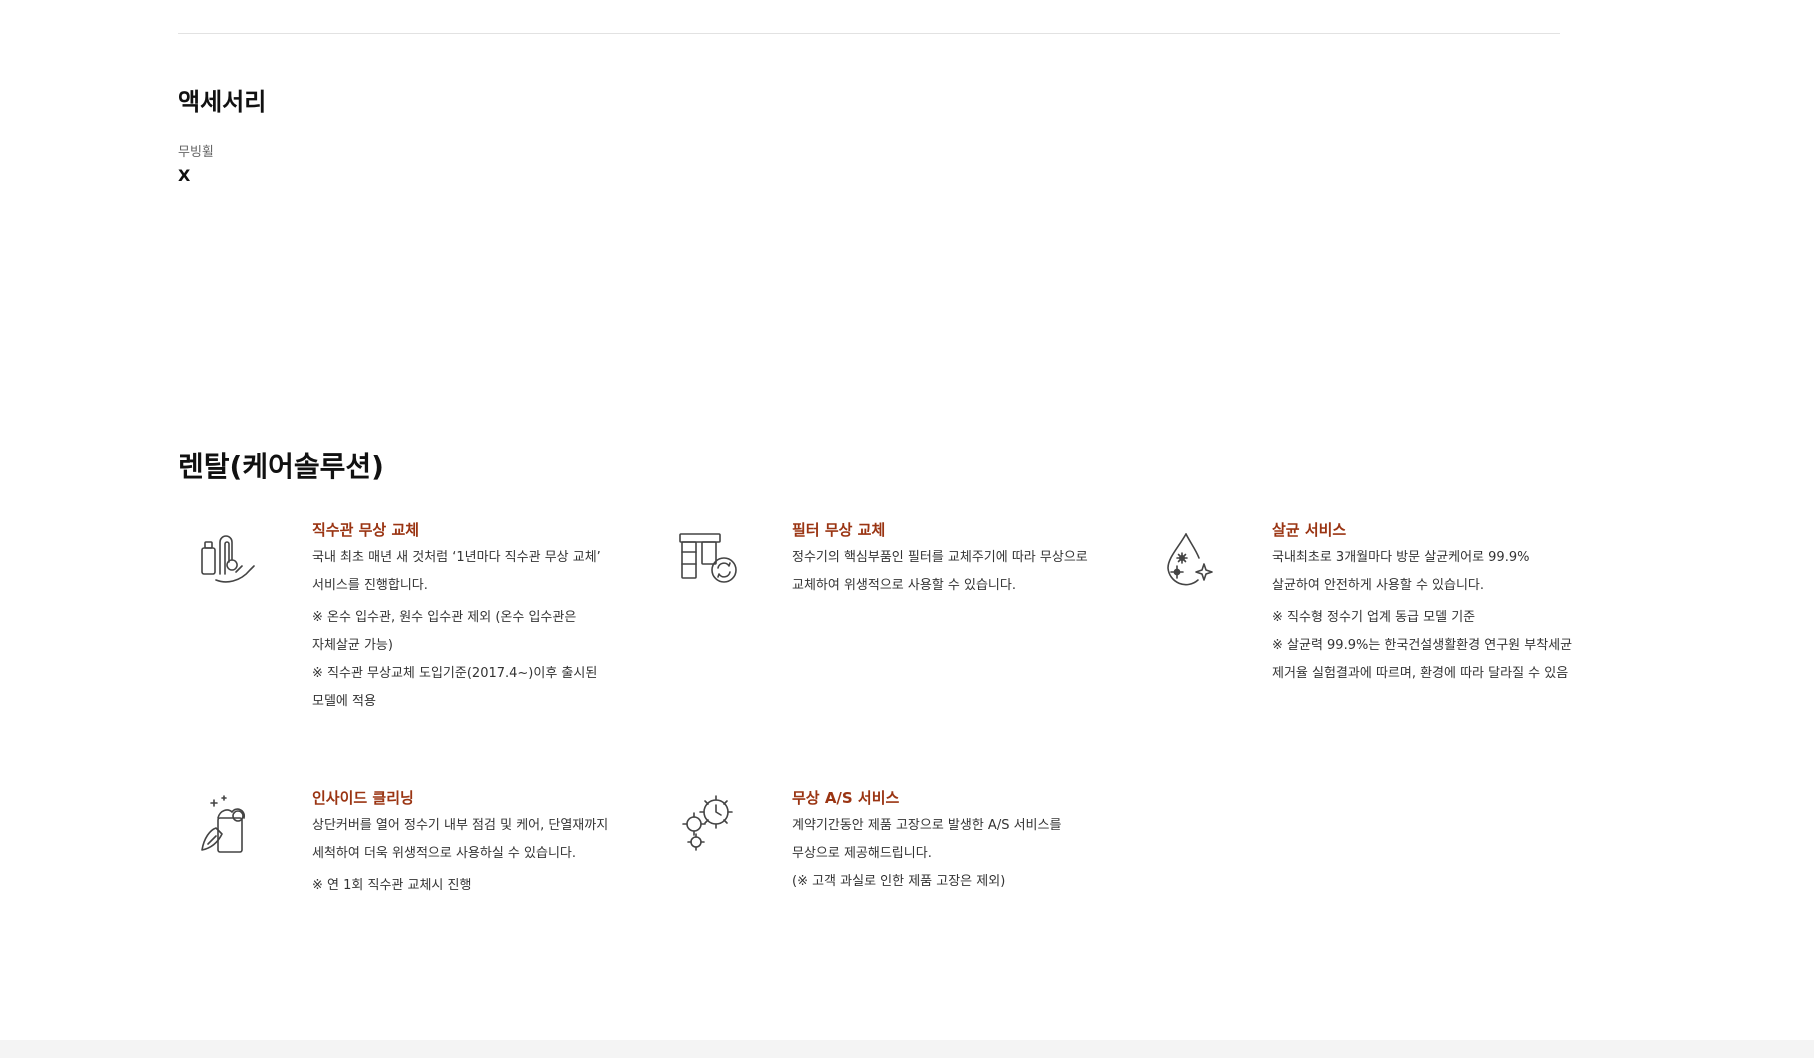  What do you see at coordinates (455, 687) in the screenshot?
I see `service-note: ※ 직수관 무상교체 도입기준(2017.4~)이후 출시된 모델에 적용` at bounding box center [455, 687].